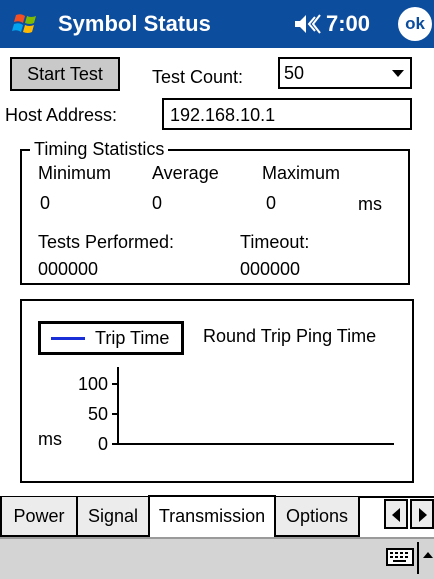 This screenshot has height=579, width=434. I want to click on host-address-input: 192.168.10.1, so click(287, 114).